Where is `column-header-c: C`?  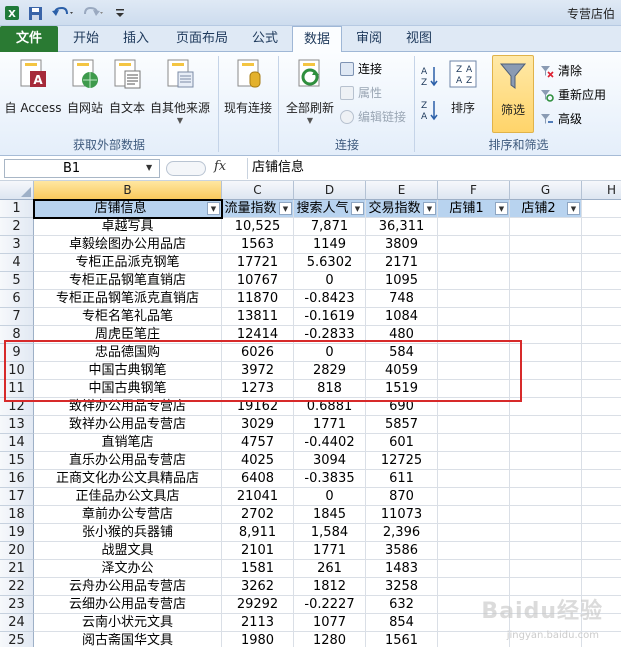
column-header-c: C is located at coordinates (258, 190).